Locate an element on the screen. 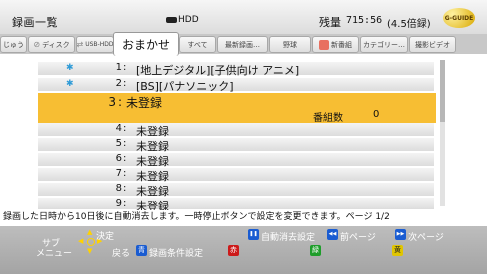 Image resolution: width=487 pixels, height=274 pixels. blue-key-icon: 青 is located at coordinates (141, 250).